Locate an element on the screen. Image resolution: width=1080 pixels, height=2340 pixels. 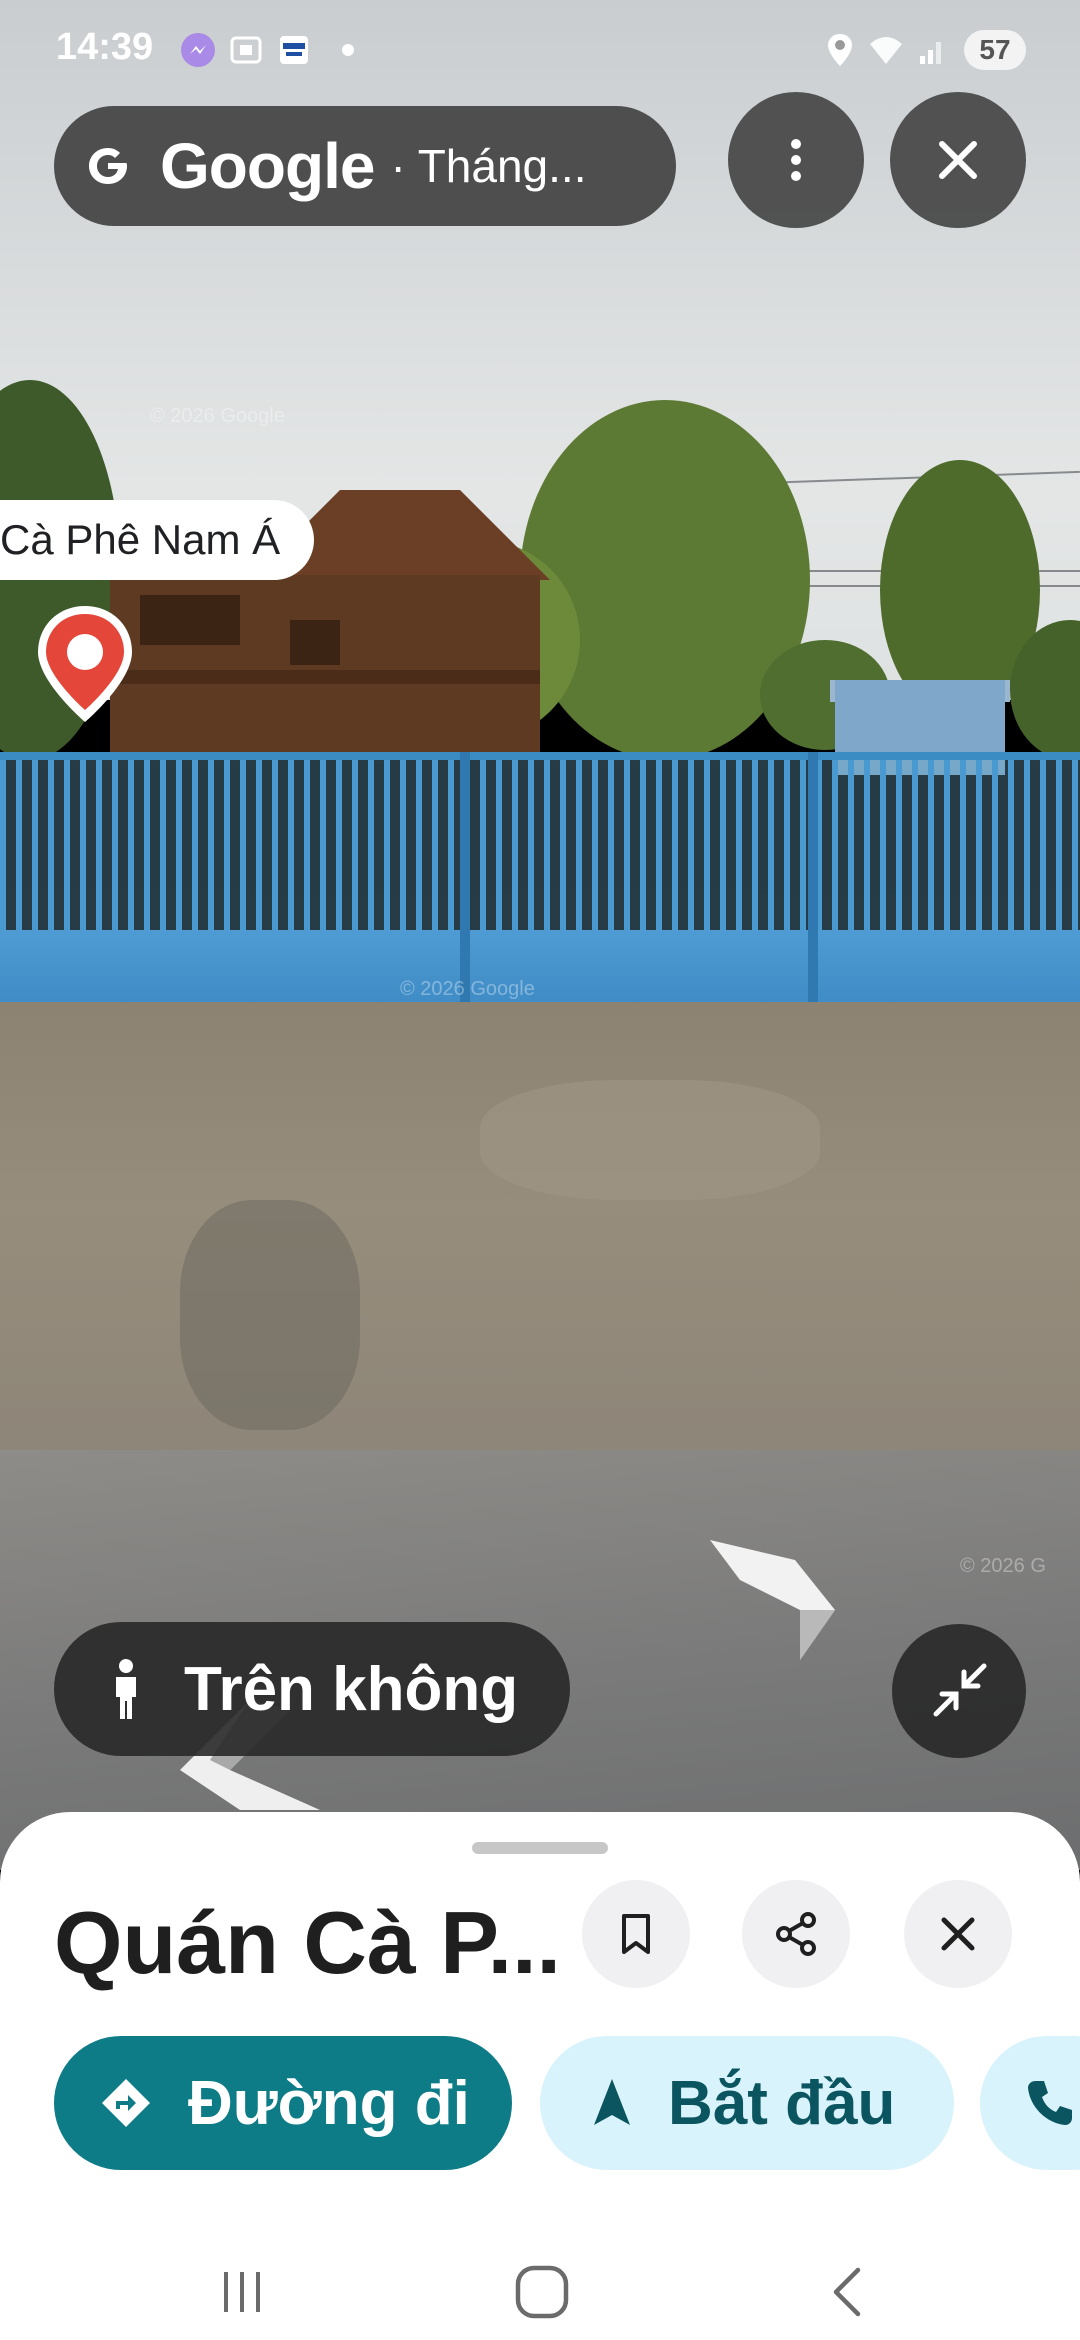
start-navigation-button: Bắt đầu is located at coordinates (747, 2103).